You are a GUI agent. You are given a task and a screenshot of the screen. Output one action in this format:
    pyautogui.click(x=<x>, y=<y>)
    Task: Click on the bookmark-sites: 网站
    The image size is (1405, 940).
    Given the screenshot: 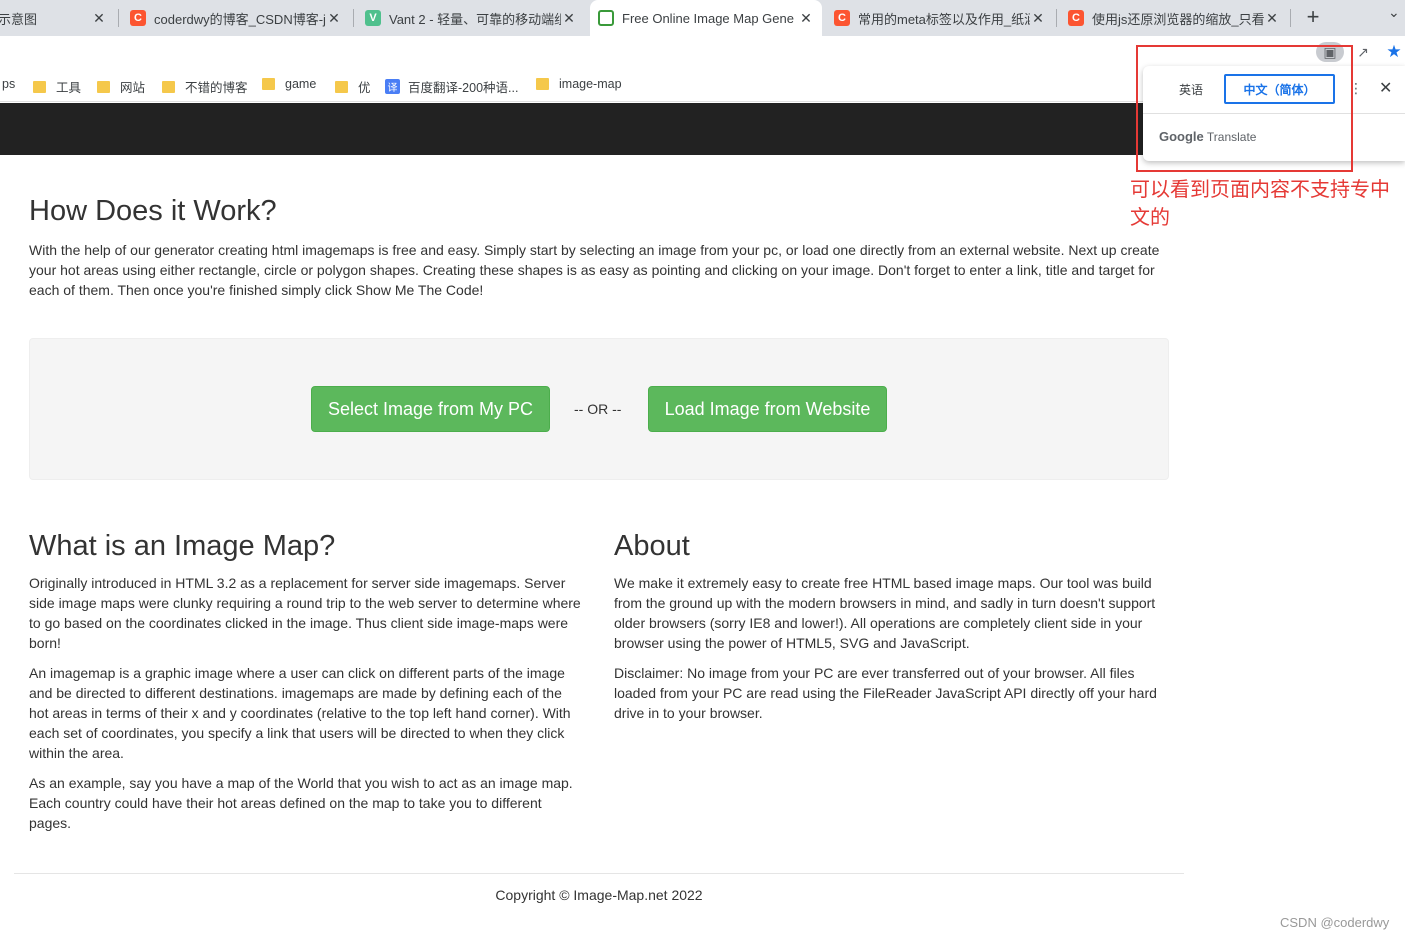 What is the action you would take?
    pyautogui.click(x=121, y=86)
    